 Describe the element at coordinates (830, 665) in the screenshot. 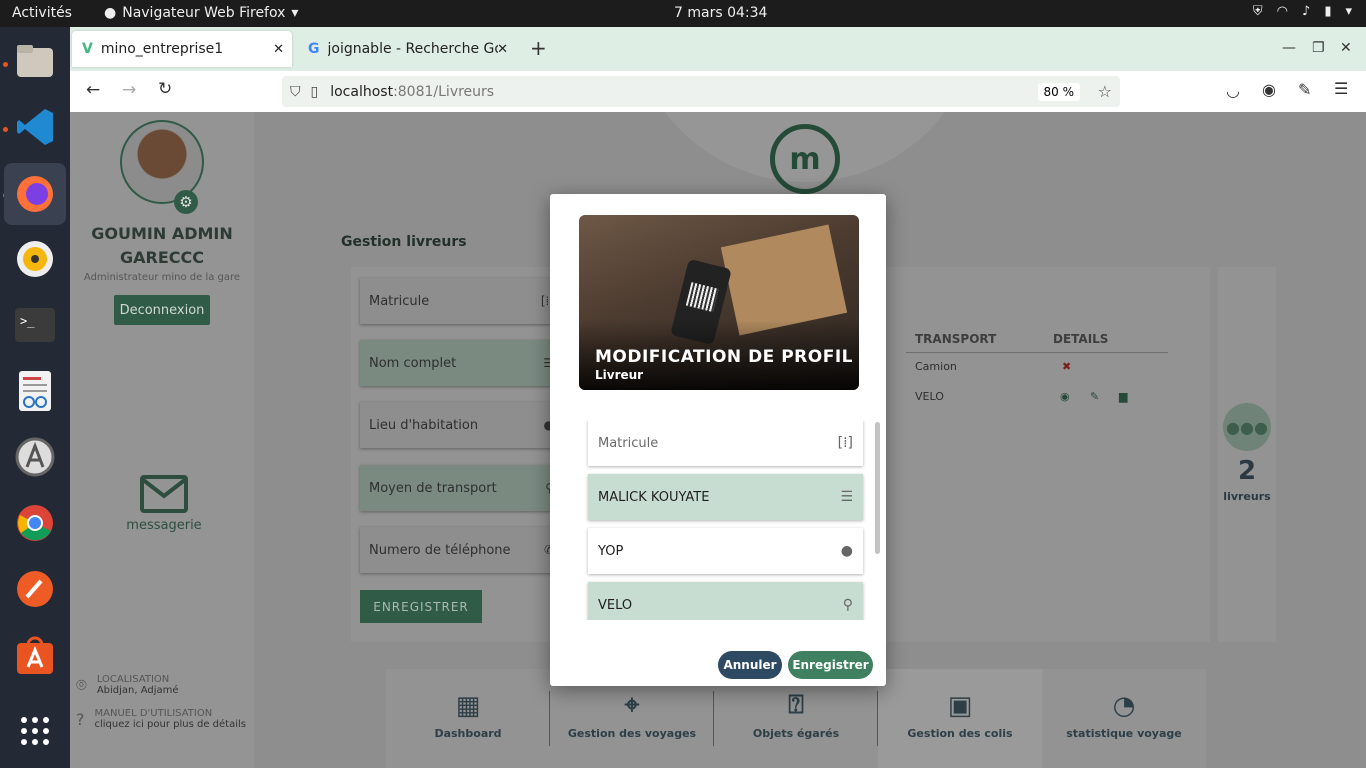

I see `save-button: Enregistrer` at that location.